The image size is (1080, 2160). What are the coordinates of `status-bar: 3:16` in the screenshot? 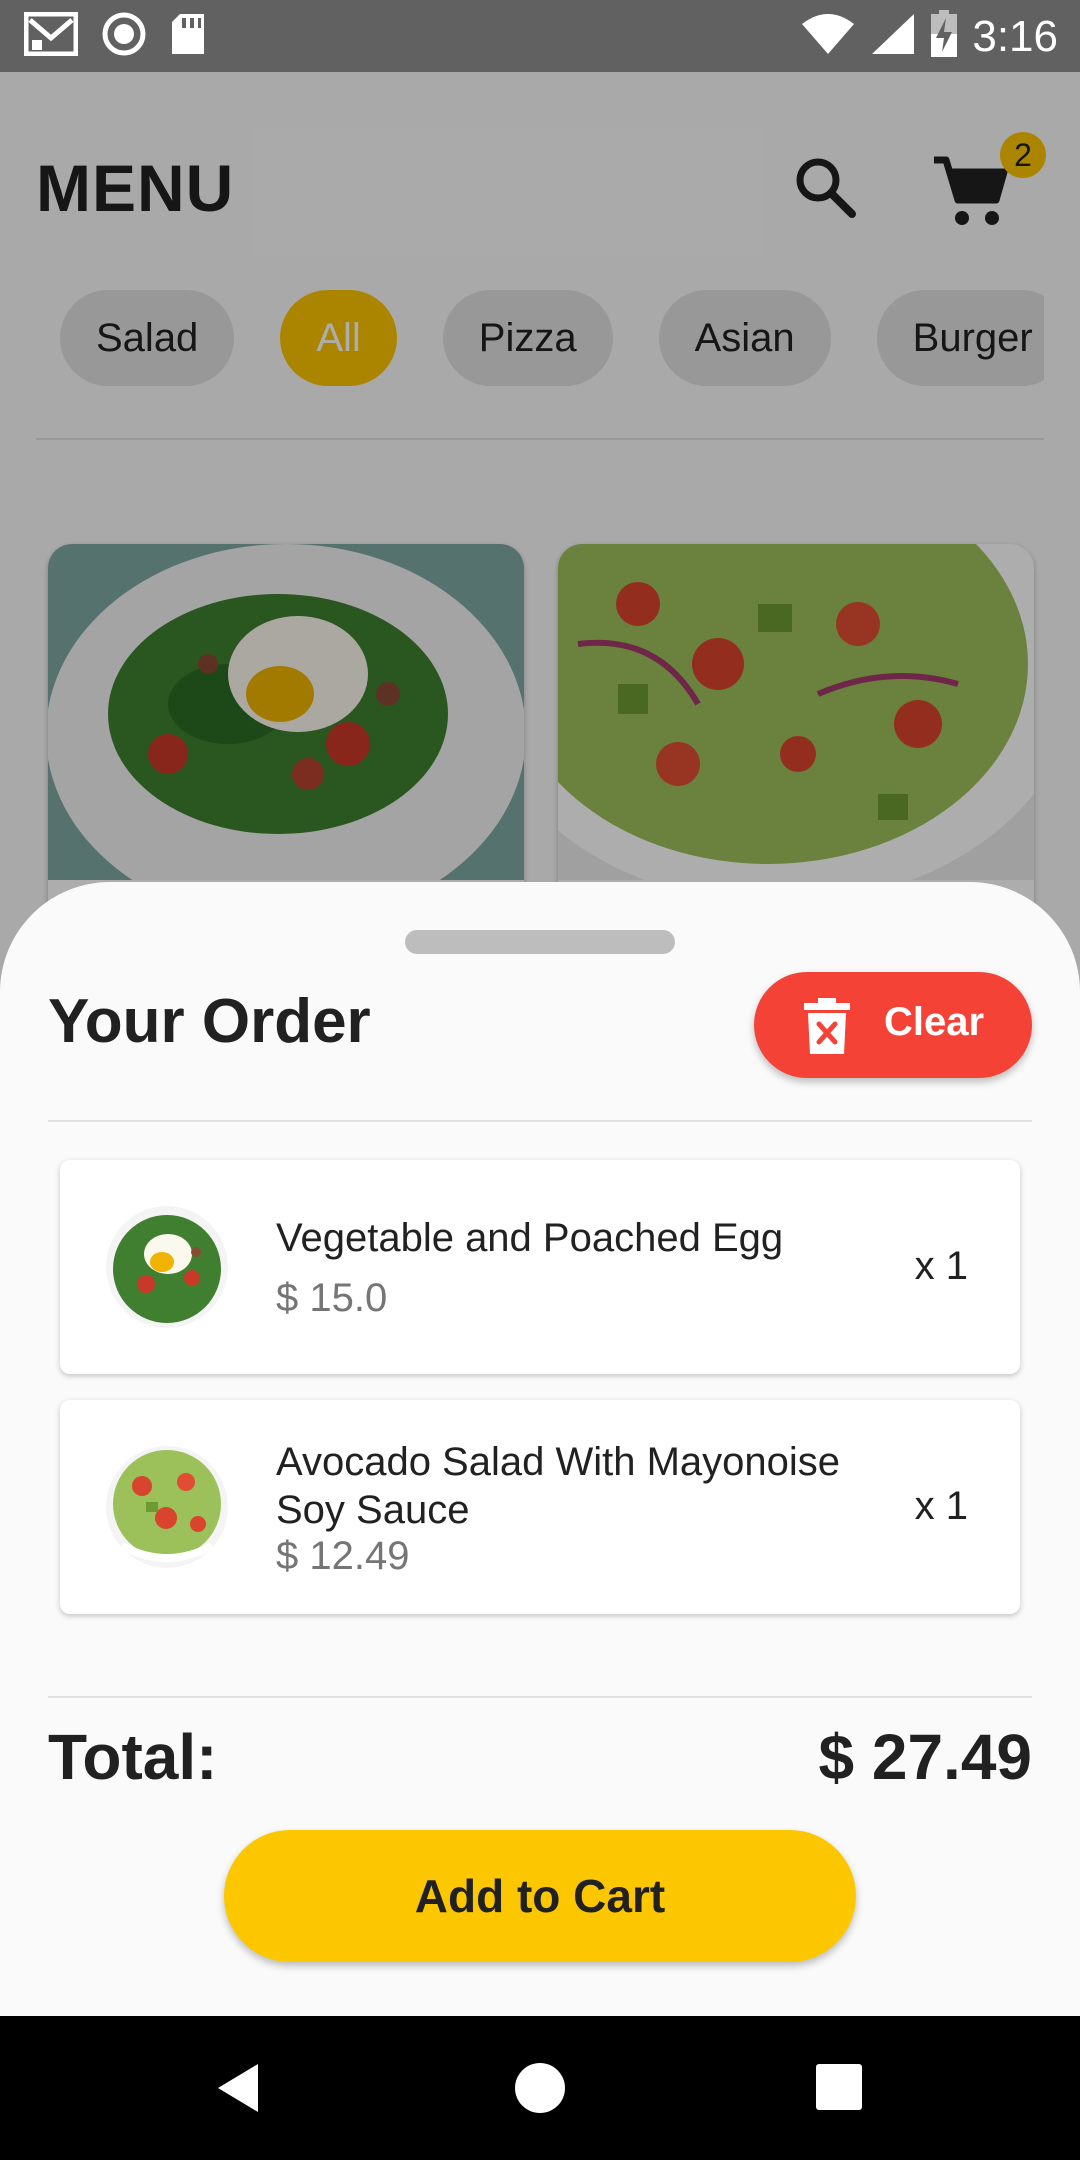 It's located at (540, 36).